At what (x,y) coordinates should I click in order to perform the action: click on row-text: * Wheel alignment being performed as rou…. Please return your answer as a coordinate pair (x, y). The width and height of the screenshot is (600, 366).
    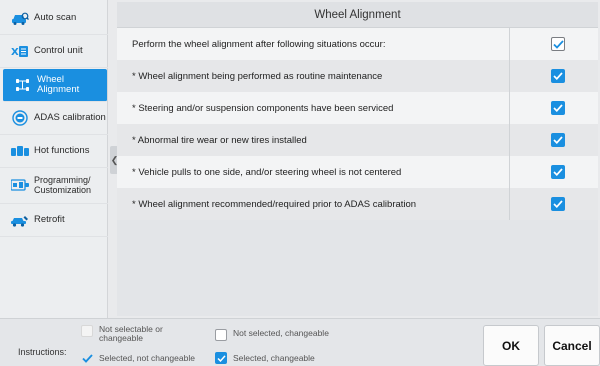
    Looking at the image, I should click on (257, 76).